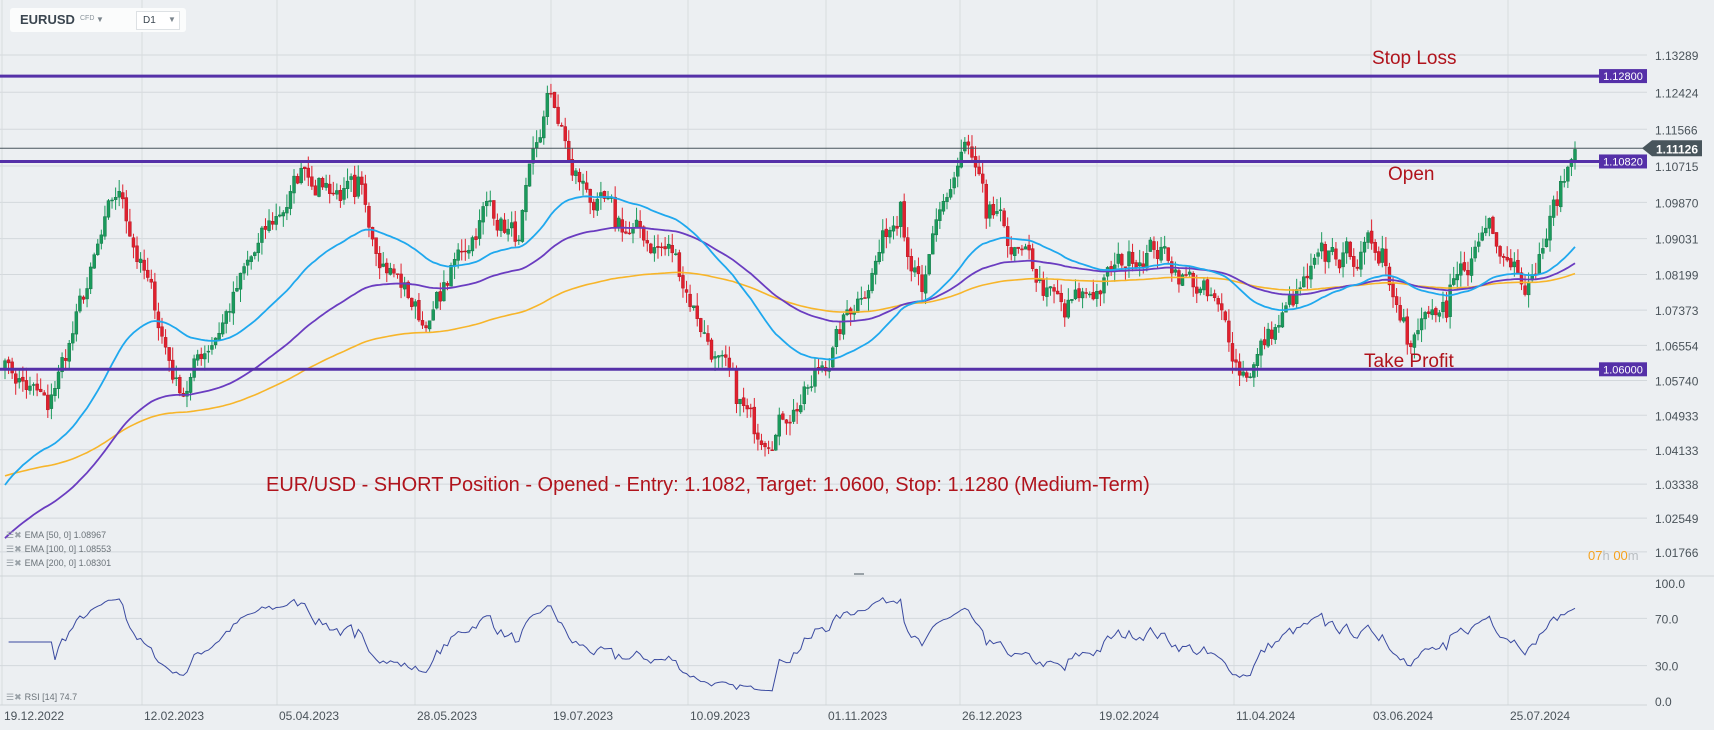 This screenshot has width=1714, height=730. What do you see at coordinates (1677, 275) in the screenshot?
I see `y-tick-label: 1.08199` at bounding box center [1677, 275].